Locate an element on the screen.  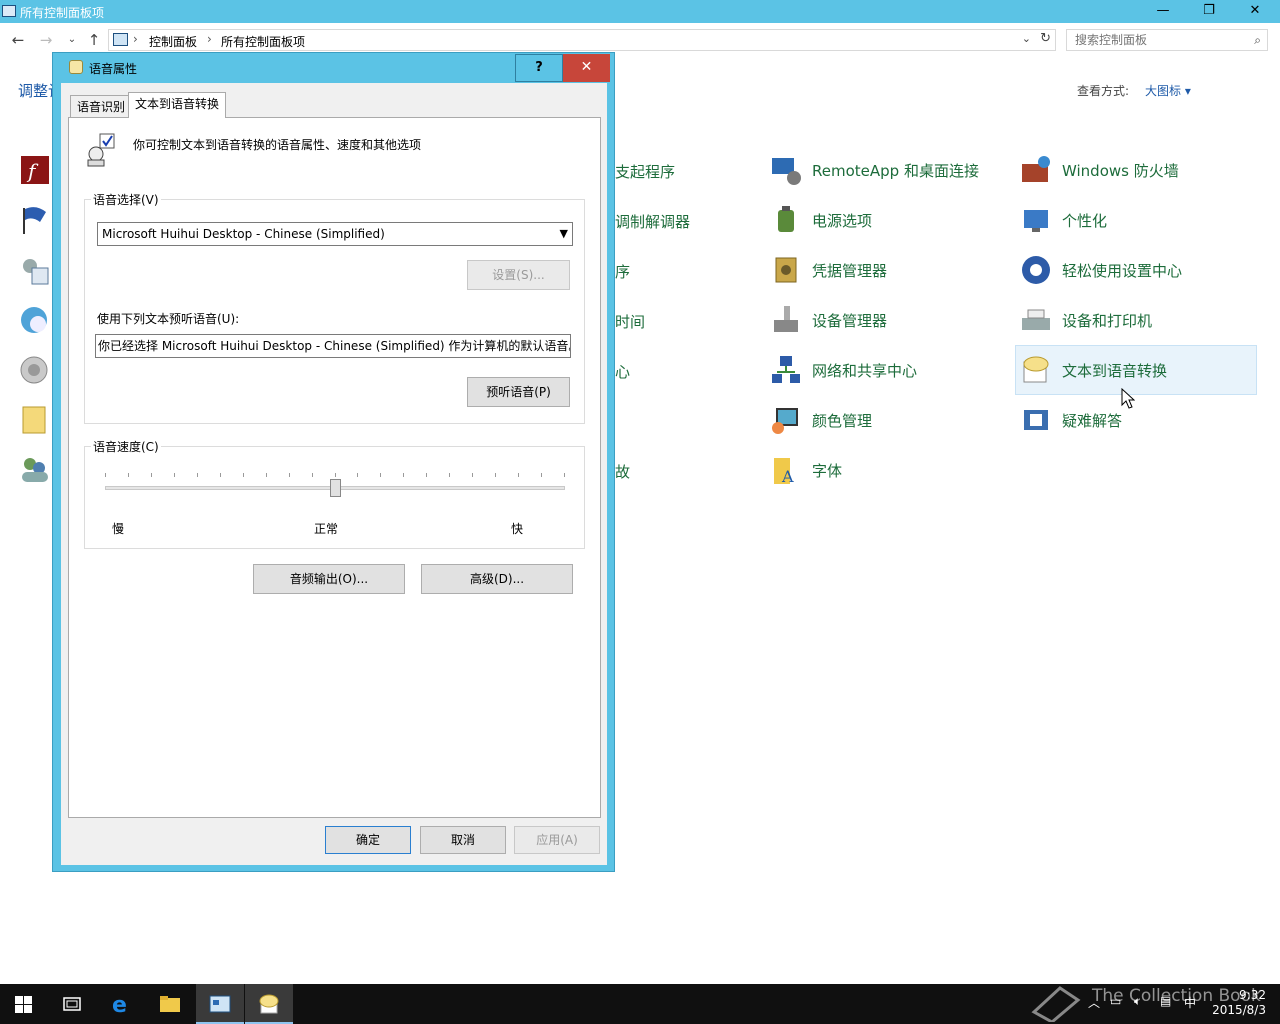
cp-item-partial: 支起程序 is located at coordinates (645, 171).